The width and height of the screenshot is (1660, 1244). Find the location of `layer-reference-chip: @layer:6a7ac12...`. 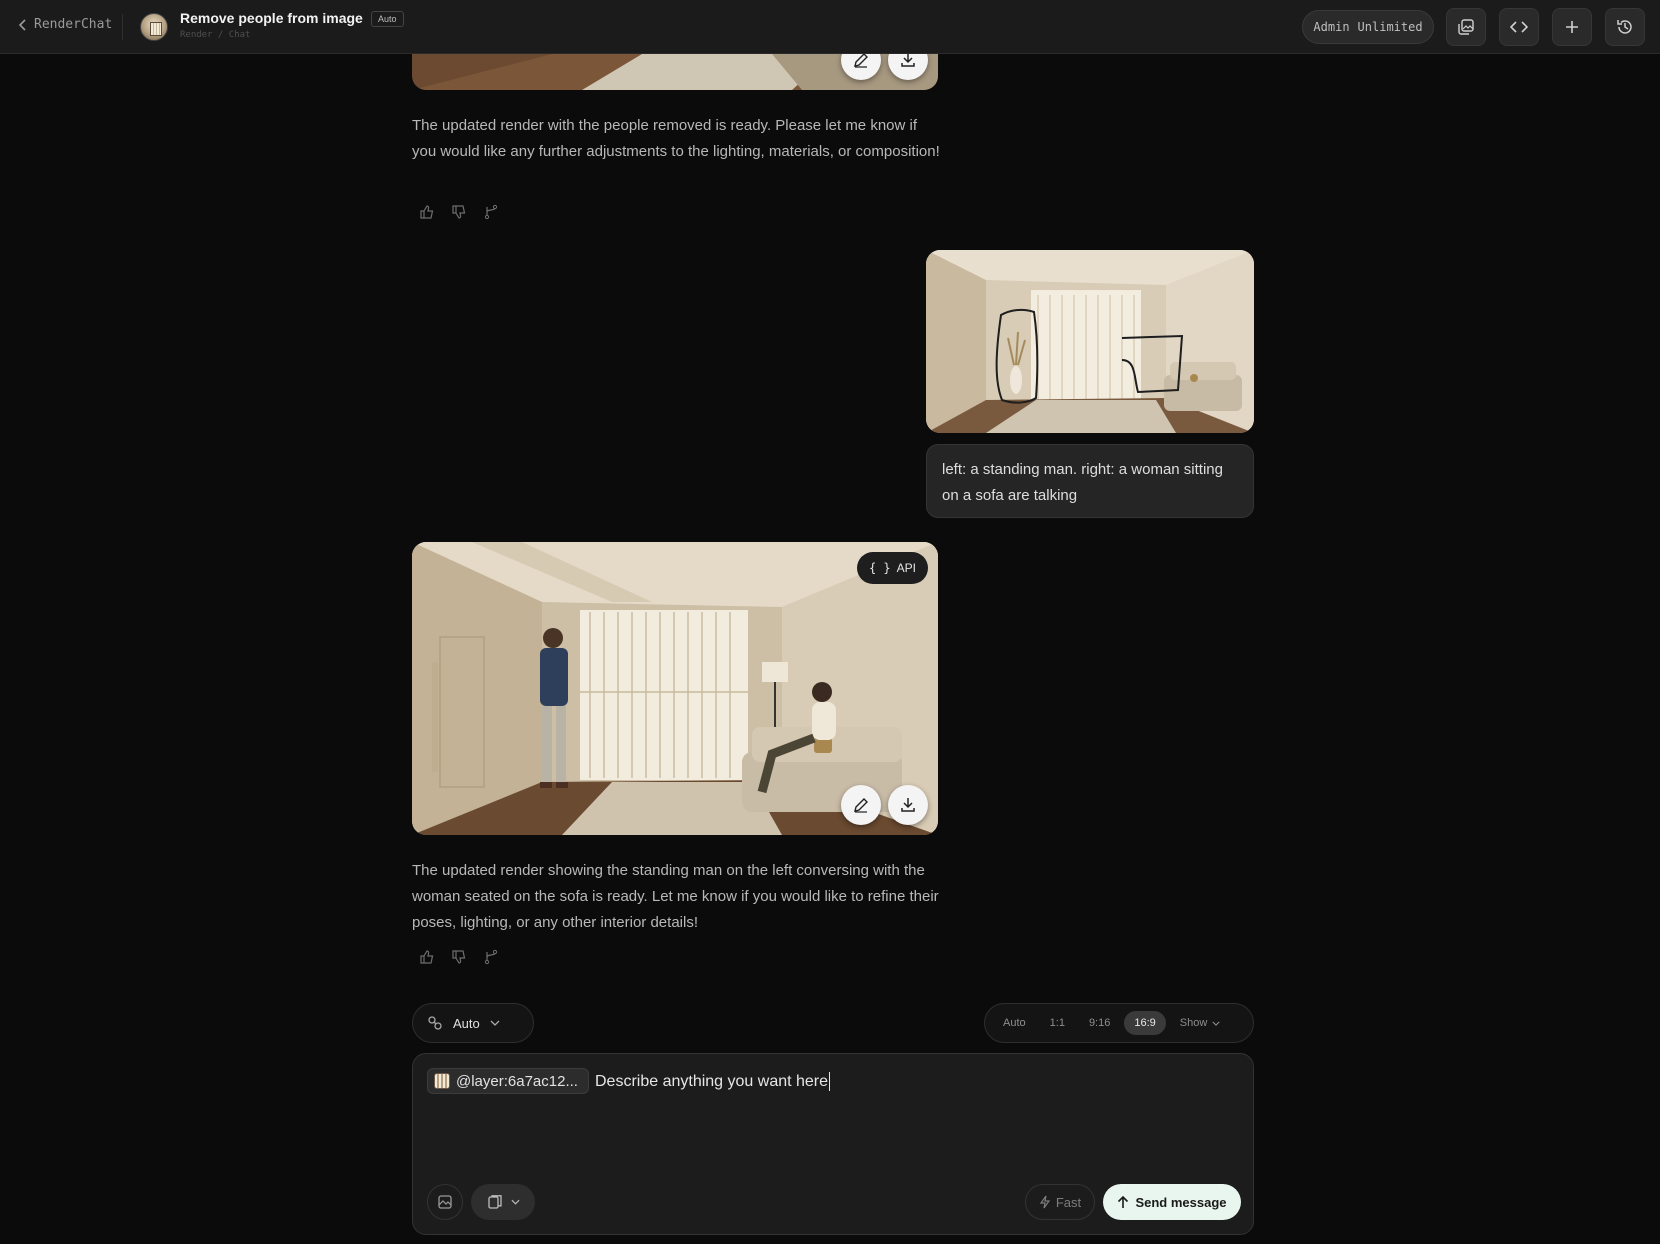

layer-reference-chip: @layer:6a7ac12... is located at coordinates (508, 1081).